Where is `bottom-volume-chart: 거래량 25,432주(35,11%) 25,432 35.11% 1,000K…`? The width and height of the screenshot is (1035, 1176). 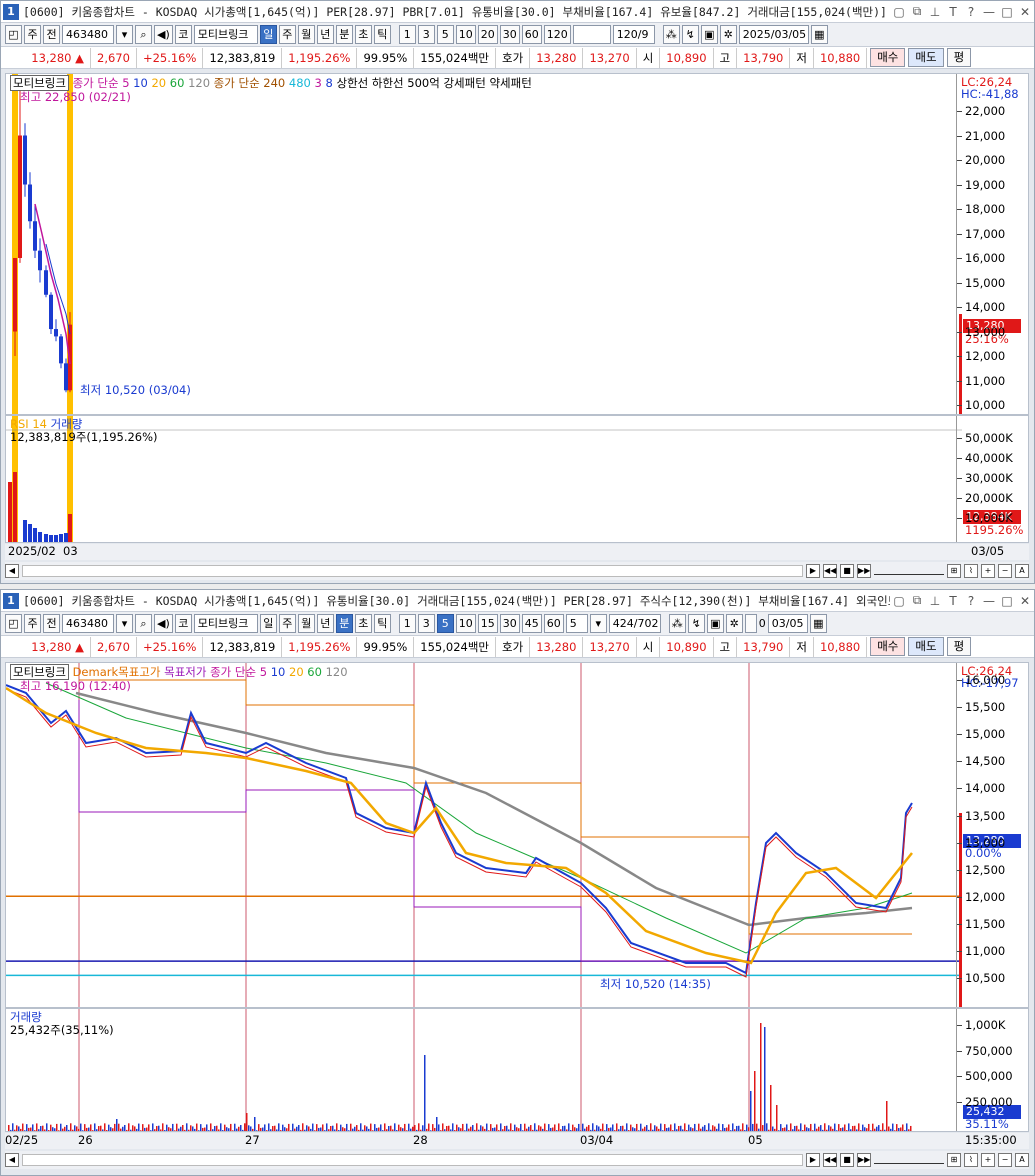 bottom-volume-chart: 거래량 25,432주(35,11%) 25,432 35.11% 1,000K… is located at coordinates (517, 1070).